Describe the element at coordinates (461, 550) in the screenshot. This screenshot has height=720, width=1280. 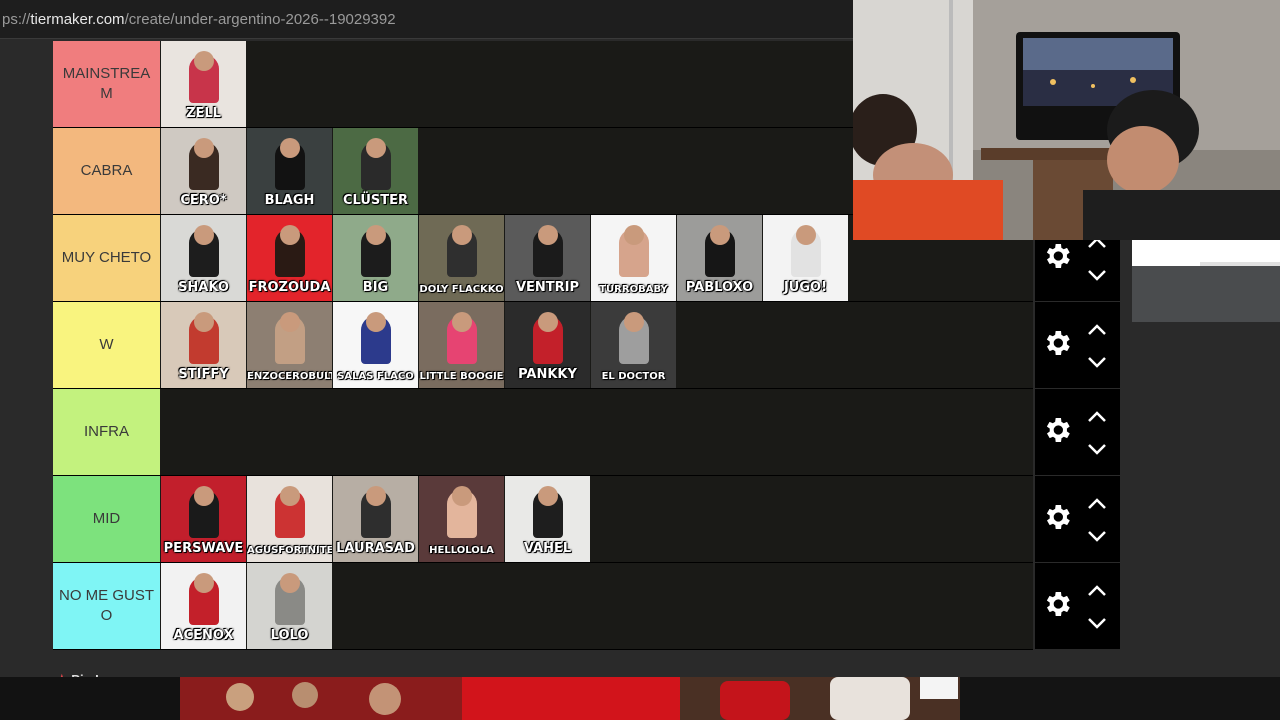
I see `artist-name: HELLOLOLA` at that location.